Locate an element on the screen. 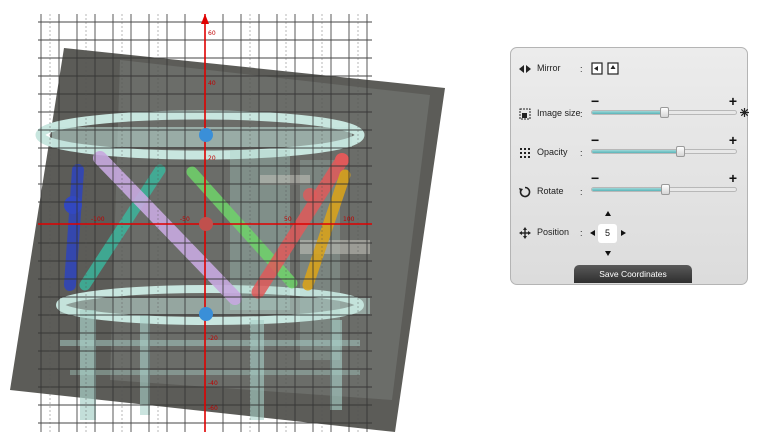 The height and width of the screenshot is (432, 768). mirror-horizontal-icon is located at coordinates (597, 68).